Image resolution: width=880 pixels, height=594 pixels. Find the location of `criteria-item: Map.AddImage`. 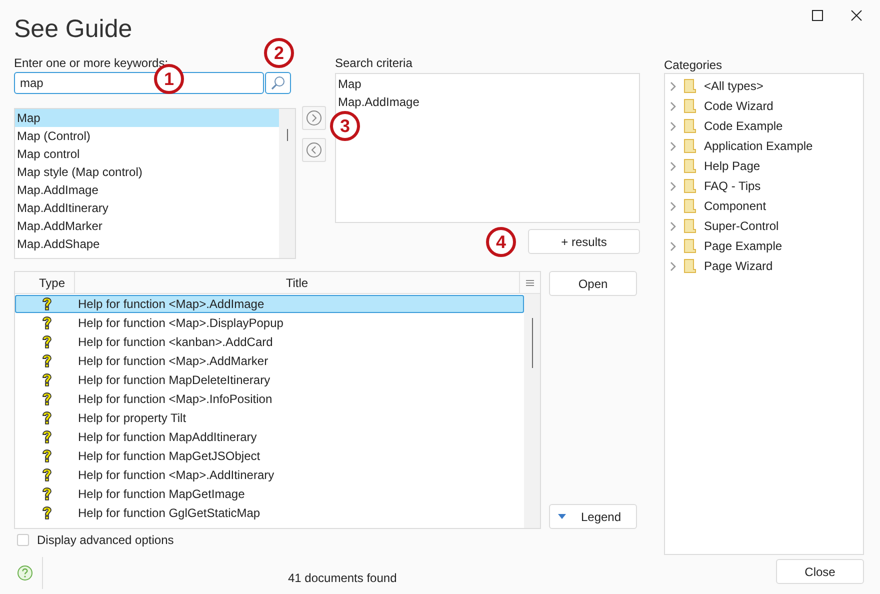

criteria-item: Map.AddImage is located at coordinates (379, 102).